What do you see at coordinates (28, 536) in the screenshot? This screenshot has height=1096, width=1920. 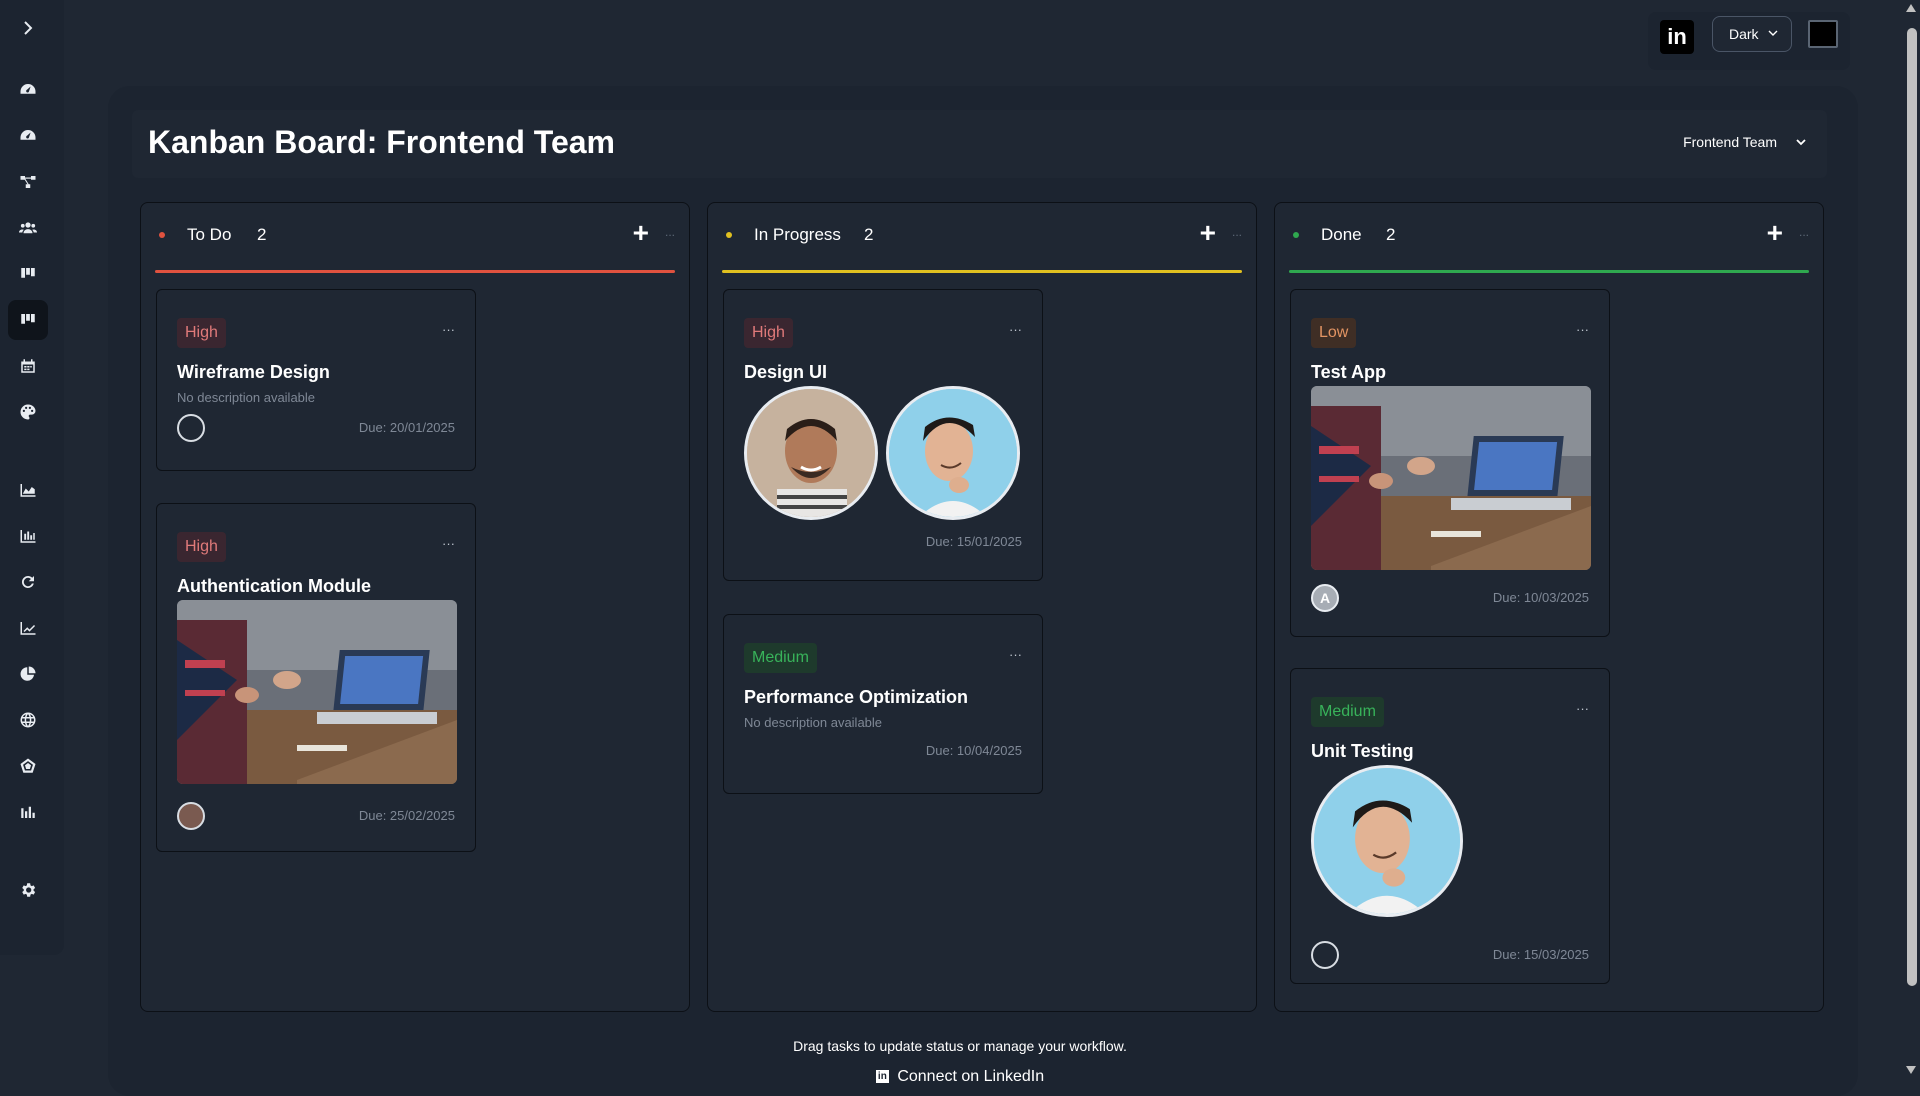 I see `bar-chart-icon` at bounding box center [28, 536].